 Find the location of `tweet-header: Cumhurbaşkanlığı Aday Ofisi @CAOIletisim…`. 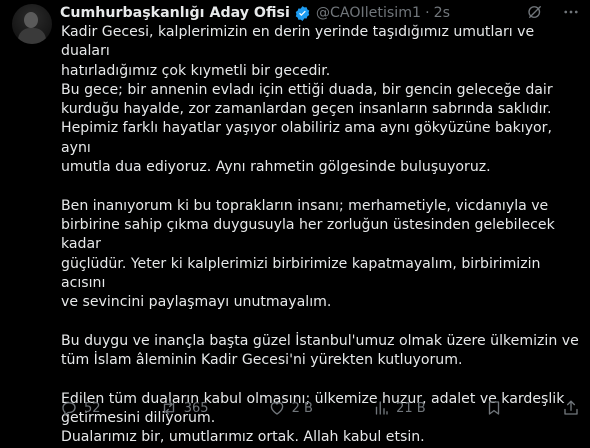

tweet-header: Cumhurbaşkanlığı Aday Ofisi @CAOIletisim… is located at coordinates (255, 13).